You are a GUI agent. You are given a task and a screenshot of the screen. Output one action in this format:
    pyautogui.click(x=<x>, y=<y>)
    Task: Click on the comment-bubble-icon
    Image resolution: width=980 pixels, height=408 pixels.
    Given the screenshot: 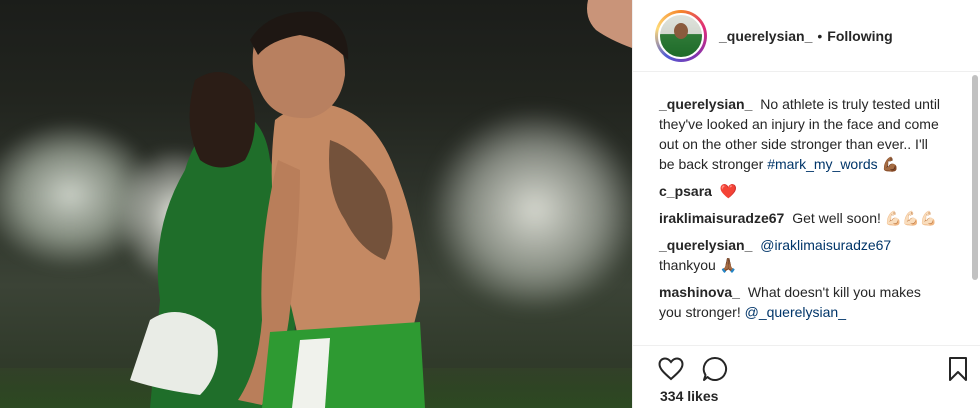 What is the action you would take?
    pyautogui.click(x=715, y=369)
    